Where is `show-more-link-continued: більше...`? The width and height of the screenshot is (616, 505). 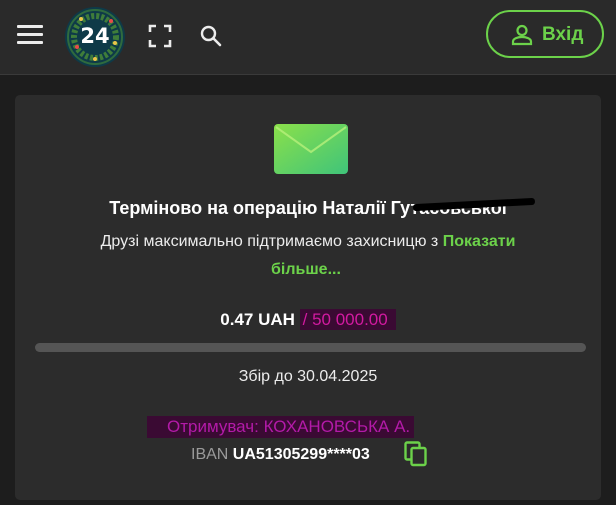 show-more-link-continued: більше... is located at coordinates (306, 270).